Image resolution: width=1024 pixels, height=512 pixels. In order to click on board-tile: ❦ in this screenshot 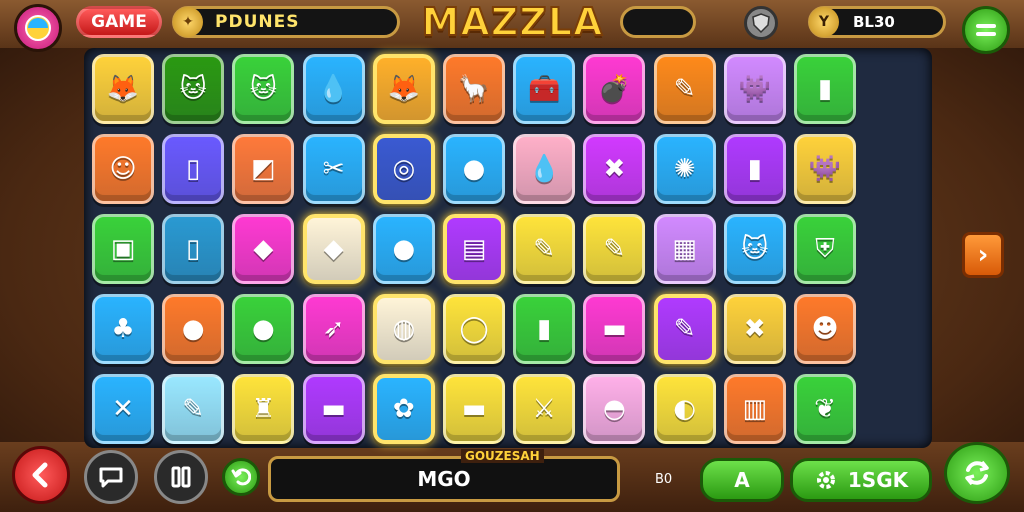, I will do `click(825, 409)`.